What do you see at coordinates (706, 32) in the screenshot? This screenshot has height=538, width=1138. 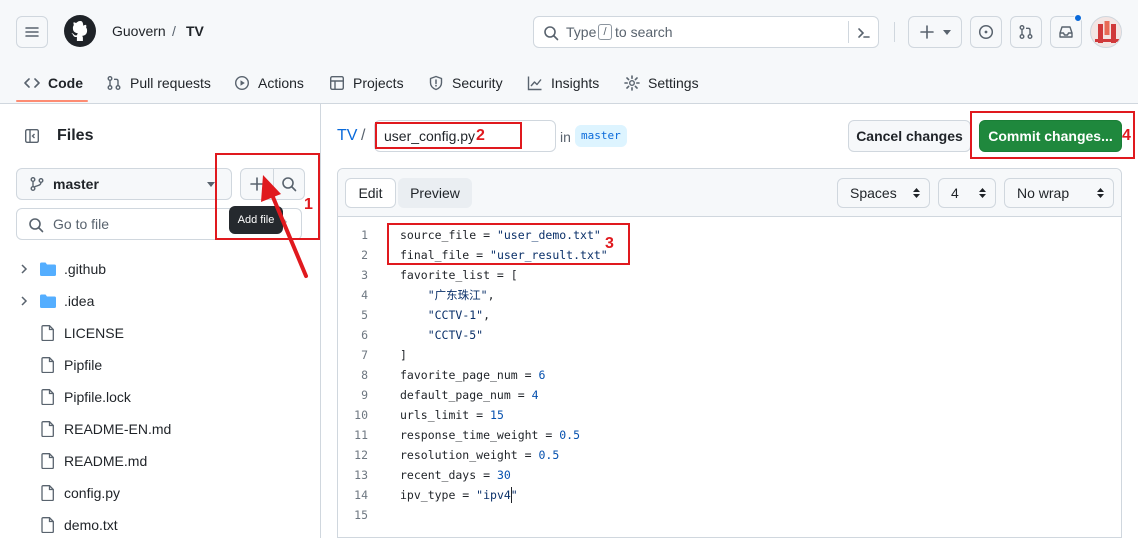 I see `search-input: Type / to search` at bounding box center [706, 32].